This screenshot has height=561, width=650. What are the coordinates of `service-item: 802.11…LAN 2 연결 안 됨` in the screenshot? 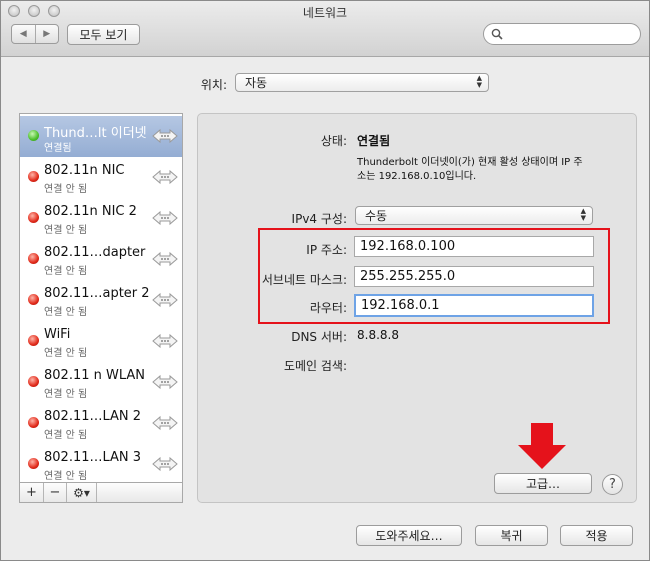 It's located at (101, 423).